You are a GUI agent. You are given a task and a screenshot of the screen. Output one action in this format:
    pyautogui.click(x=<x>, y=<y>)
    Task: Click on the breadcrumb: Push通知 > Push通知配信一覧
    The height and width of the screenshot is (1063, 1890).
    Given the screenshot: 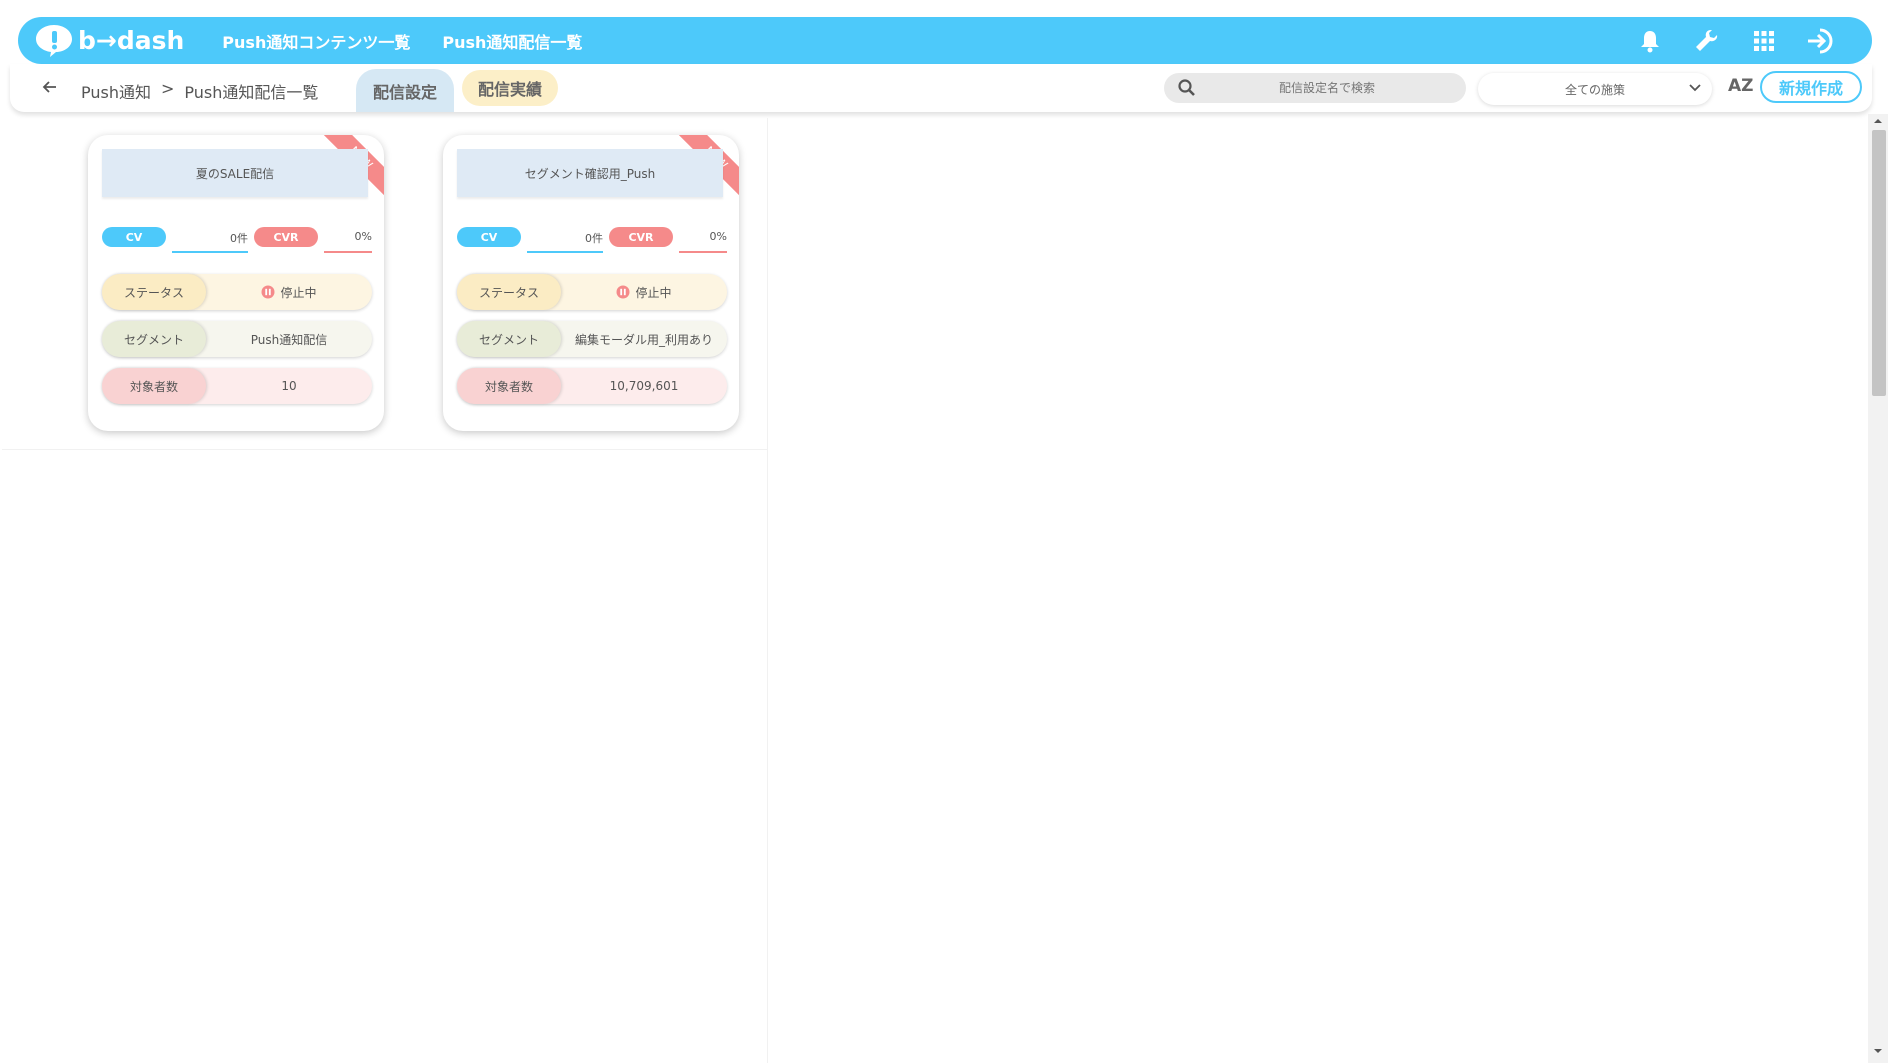 What is the action you would take?
    pyautogui.click(x=199, y=91)
    